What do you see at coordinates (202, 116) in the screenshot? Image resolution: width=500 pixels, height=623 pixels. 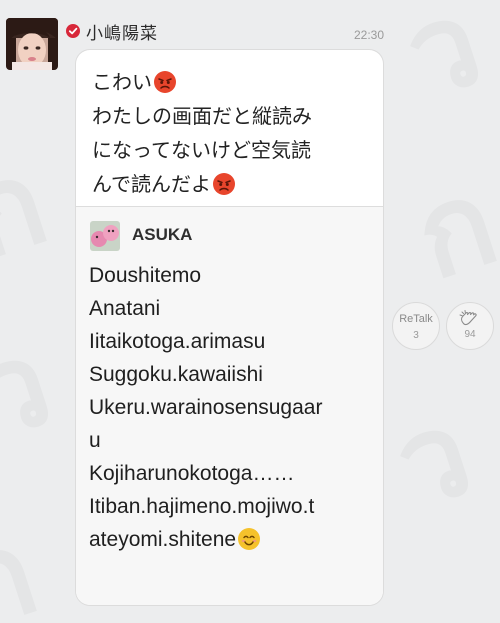 I see `message-line: わたしの画面だと縦読み` at bounding box center [202, 116].